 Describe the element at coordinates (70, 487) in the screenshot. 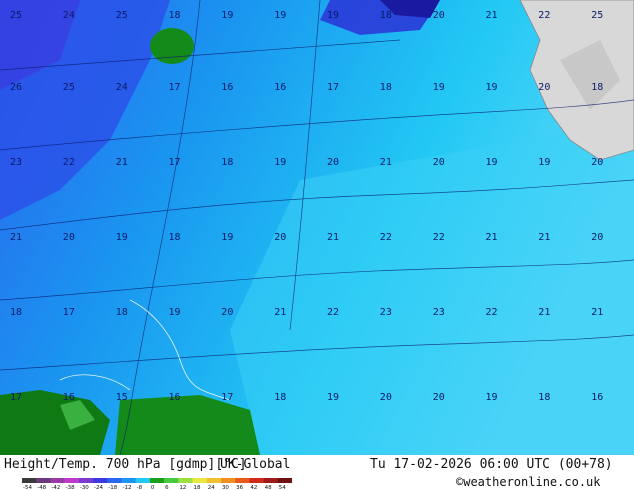

I see `legend-tick-label: -38` at that location.